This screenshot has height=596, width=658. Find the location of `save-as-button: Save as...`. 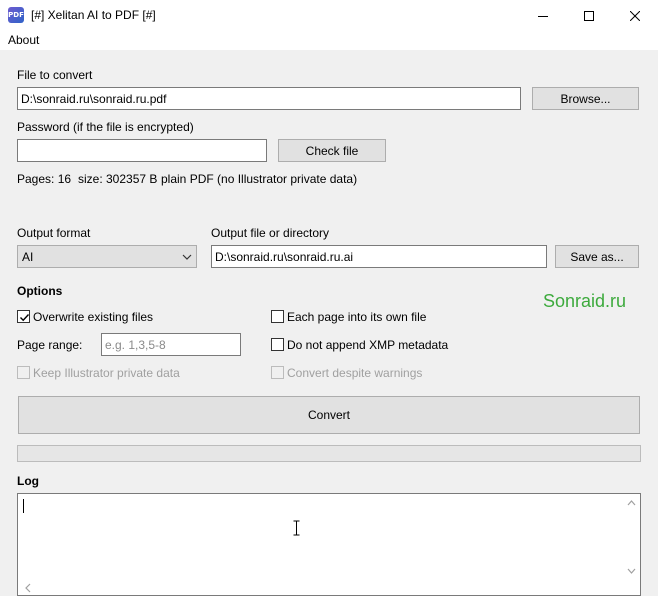

save-as-button: Save as... is located at coordinates (597, 256).